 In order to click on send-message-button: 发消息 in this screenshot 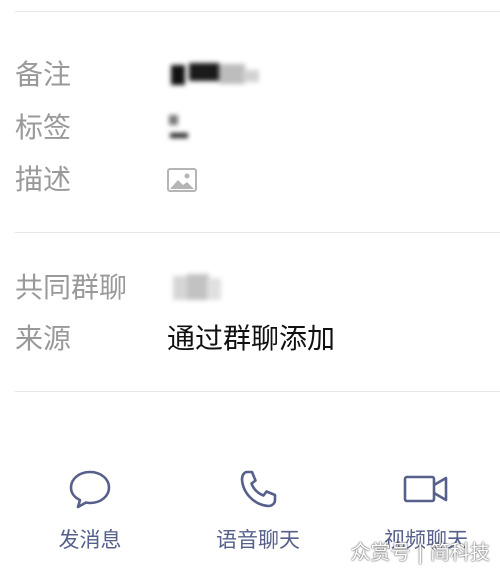, I will do `click(90, 511)`.